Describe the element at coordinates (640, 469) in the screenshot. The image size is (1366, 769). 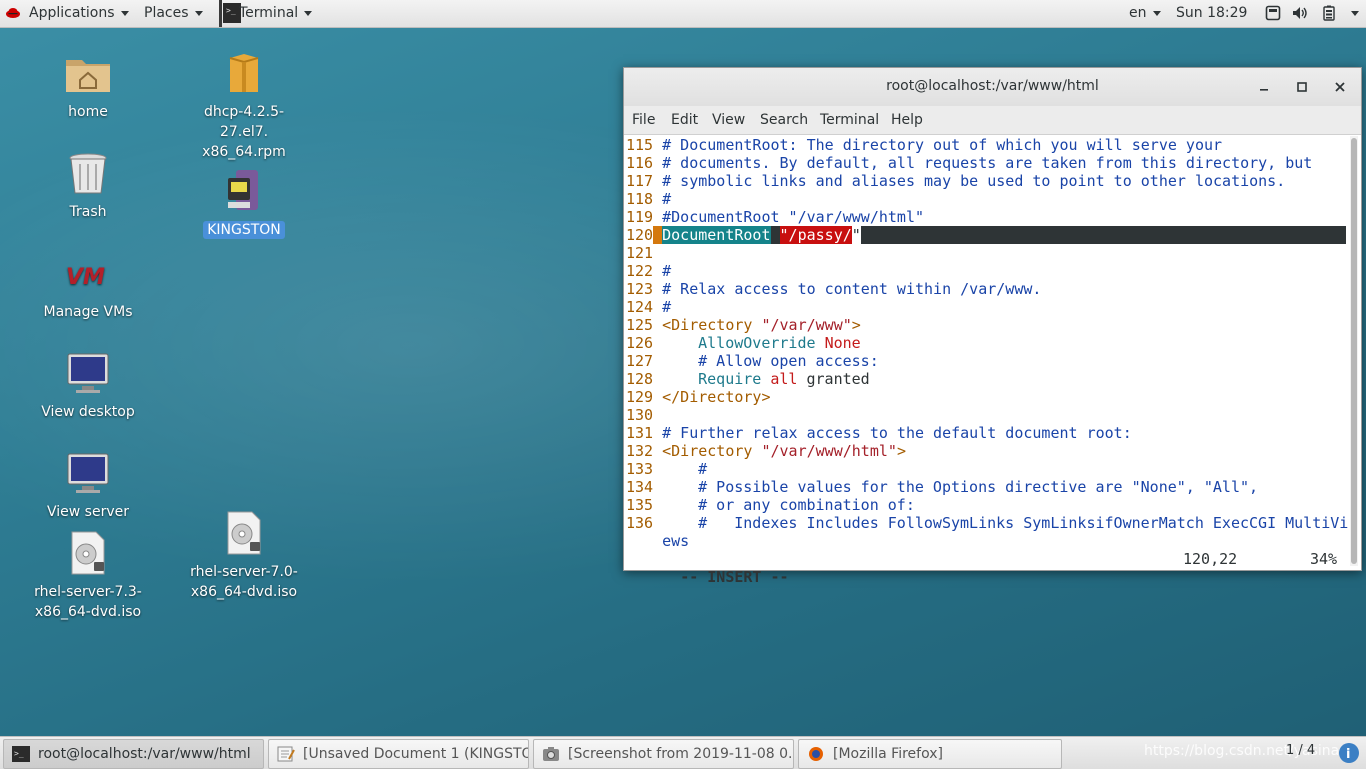
I see `line-number: 133` at that location.